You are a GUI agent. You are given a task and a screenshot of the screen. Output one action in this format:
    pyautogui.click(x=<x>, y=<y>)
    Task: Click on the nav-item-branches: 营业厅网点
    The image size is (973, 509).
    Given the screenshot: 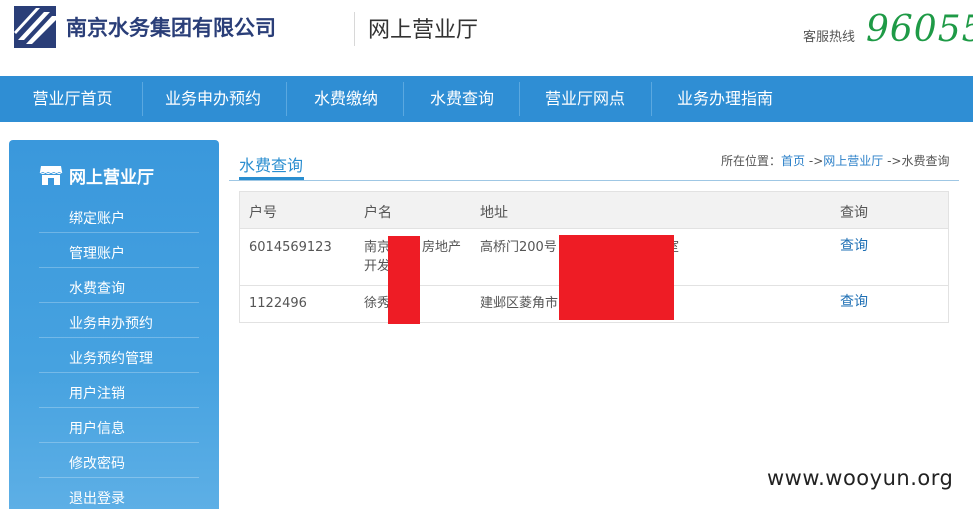 What is the action you would take?
    pyautogui.click(x=585, y=99)
    